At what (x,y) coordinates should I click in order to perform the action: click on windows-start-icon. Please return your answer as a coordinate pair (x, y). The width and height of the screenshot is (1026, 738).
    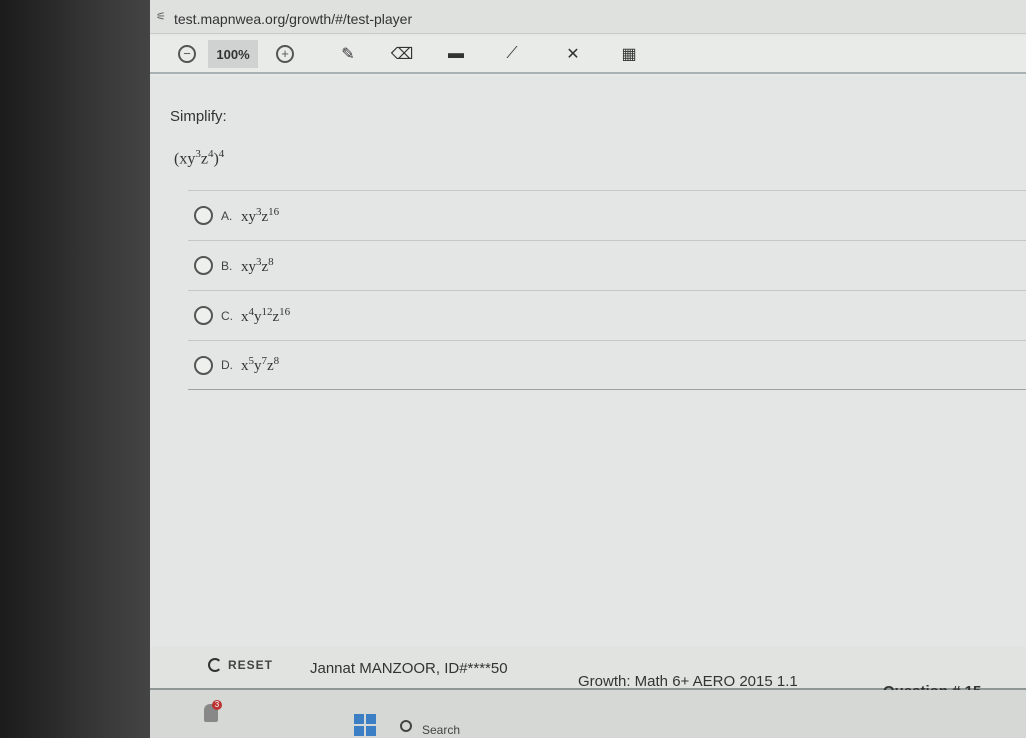
    Looking at the image, I should click on (365, 725).